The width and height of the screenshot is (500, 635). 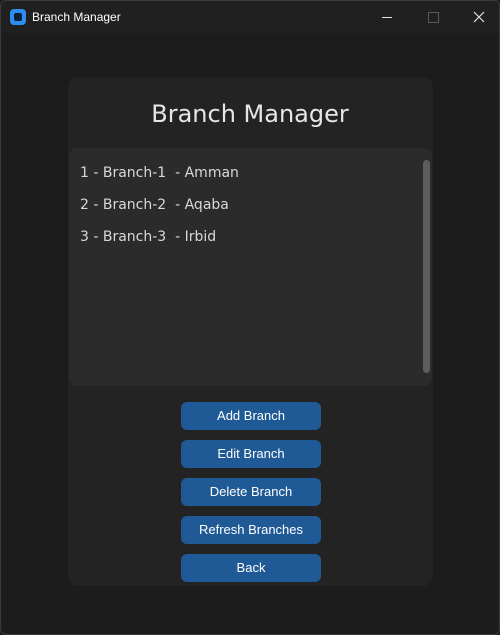 I want to click on list-item: 1 - Branch-1 - Amman, so click(x=159, y=173).